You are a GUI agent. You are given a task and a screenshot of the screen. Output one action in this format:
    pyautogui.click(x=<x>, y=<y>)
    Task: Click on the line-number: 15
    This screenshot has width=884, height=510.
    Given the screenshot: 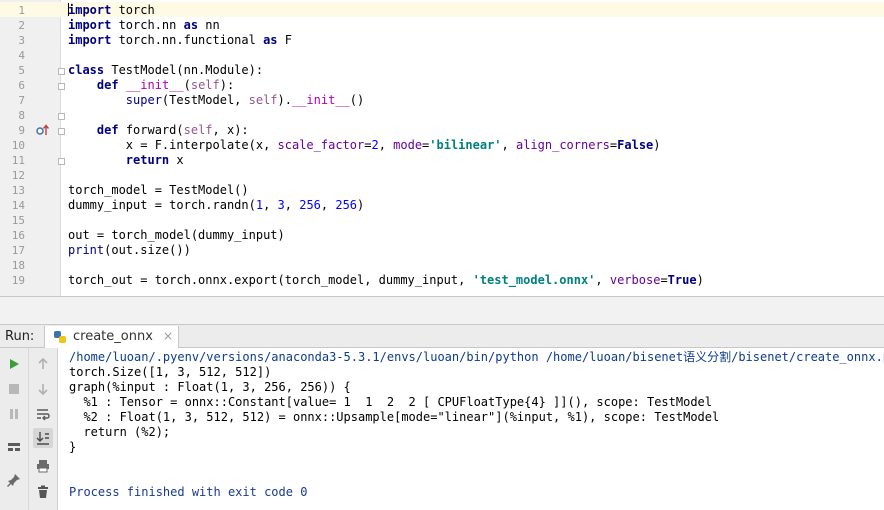 What is the action you would take?
    pyautogui.click(x=18, y=220)
    